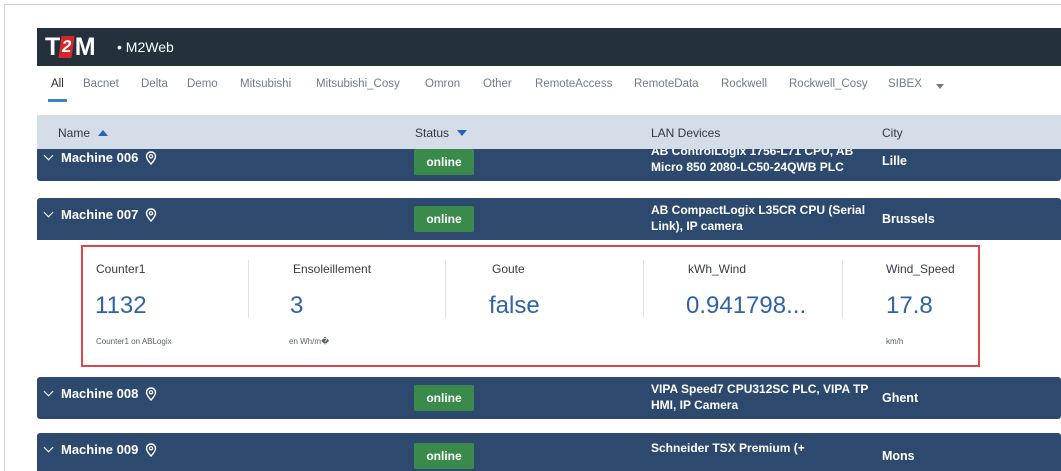 The width and height of the screenshot is (1061, 471). What do you see at coordinates (462, 133) in the screenshot?
I see `sort-descending-icon` at bounding box center [462, 133].